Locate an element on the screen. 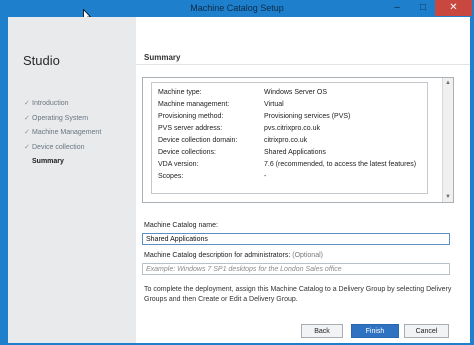  step-device-collection: ✓ Device collection is located at coordinates (62, 148).